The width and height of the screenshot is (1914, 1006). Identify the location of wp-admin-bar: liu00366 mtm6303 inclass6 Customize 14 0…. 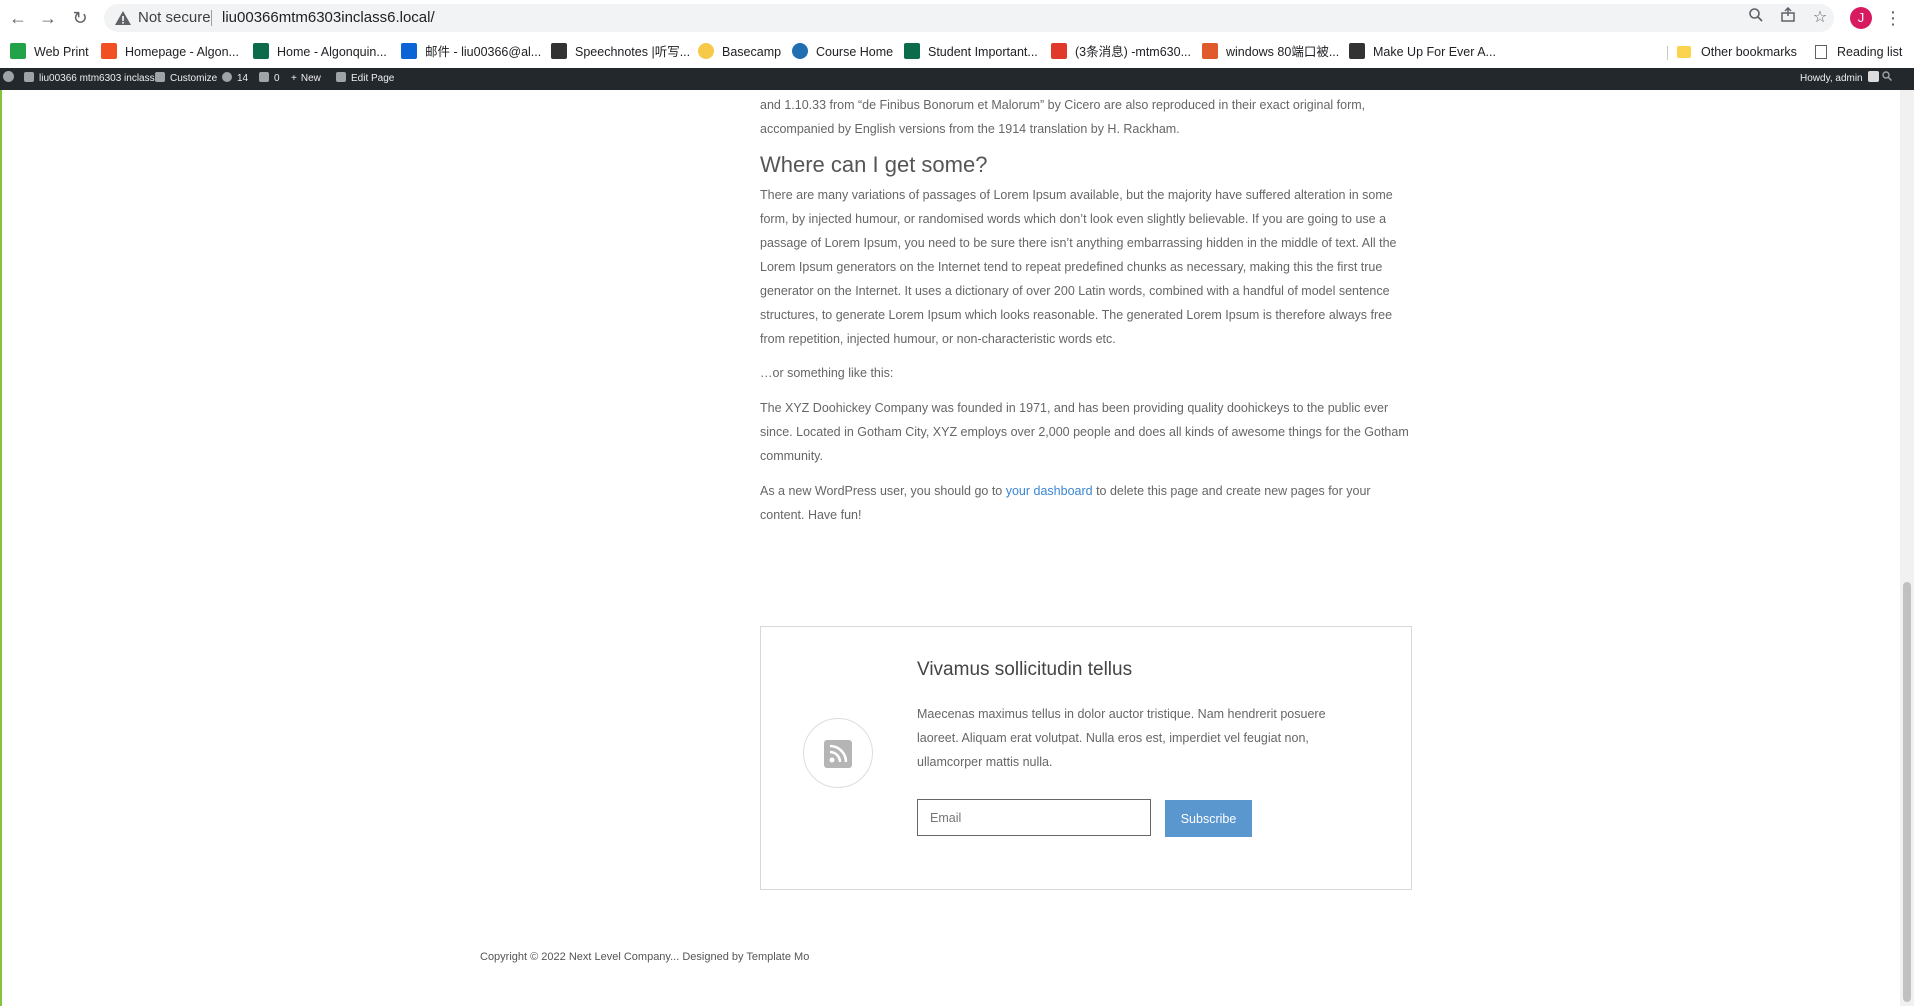
(957, 79).